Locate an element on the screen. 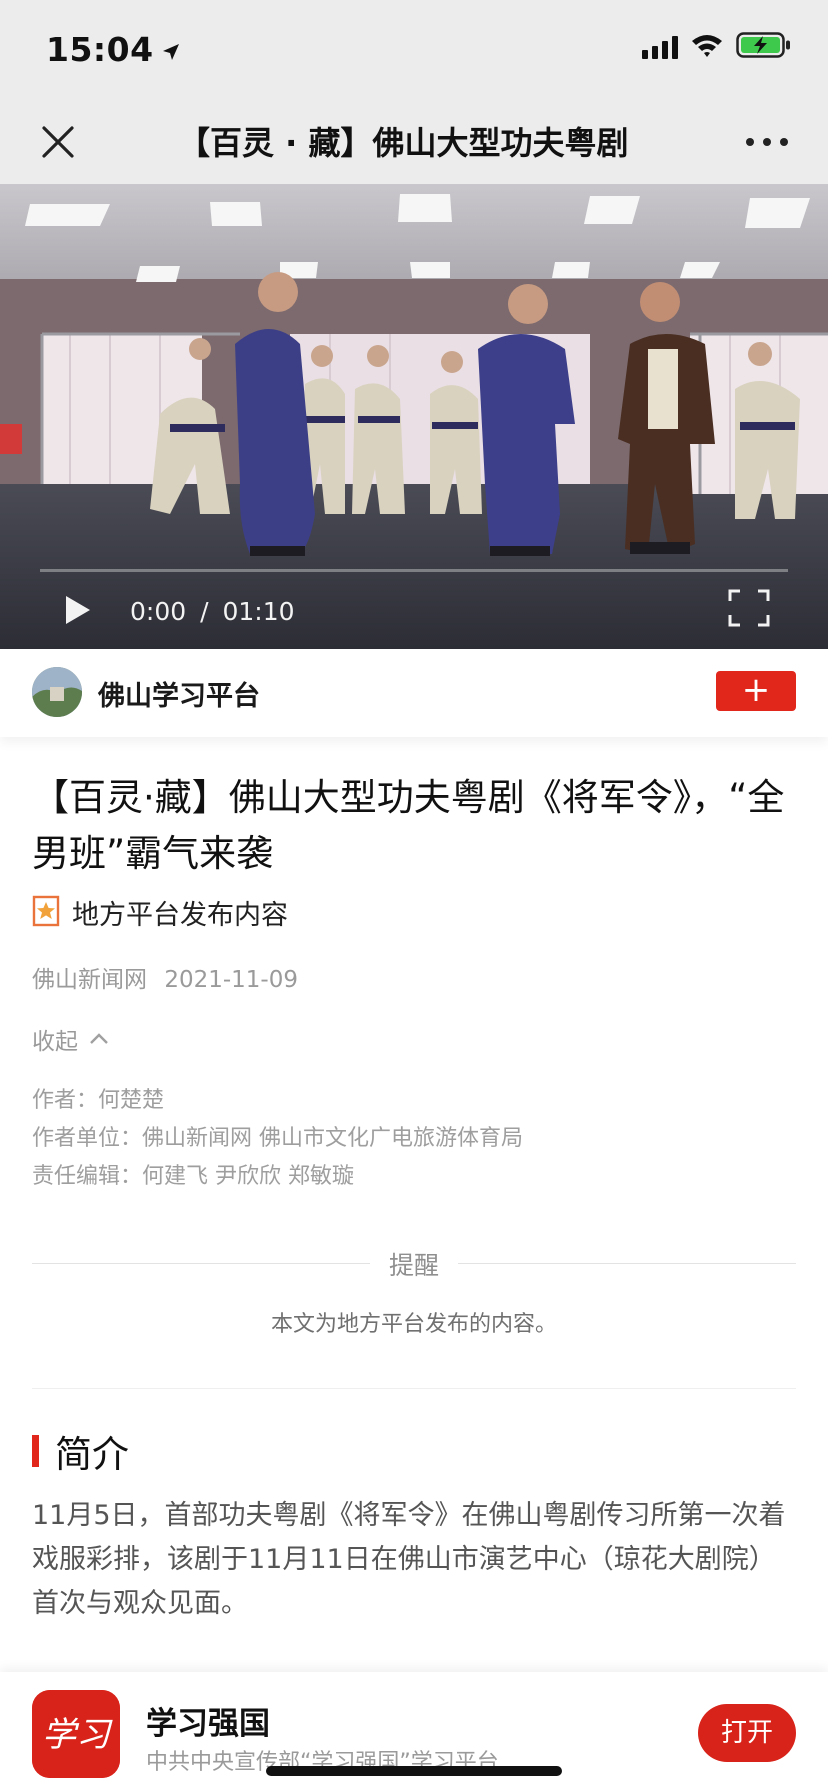  signal-icon is located at coordinates (660, 47).